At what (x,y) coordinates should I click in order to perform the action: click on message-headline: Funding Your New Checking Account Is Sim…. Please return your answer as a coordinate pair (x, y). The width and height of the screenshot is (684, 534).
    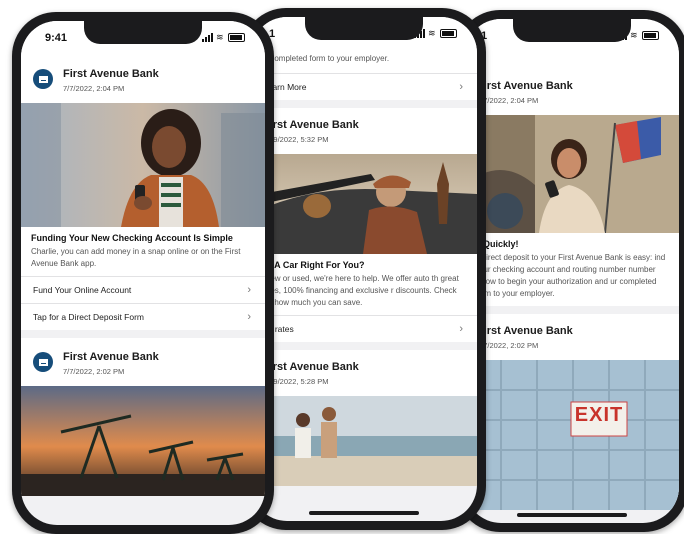
    Looking at the image, I should click on (132, 238).